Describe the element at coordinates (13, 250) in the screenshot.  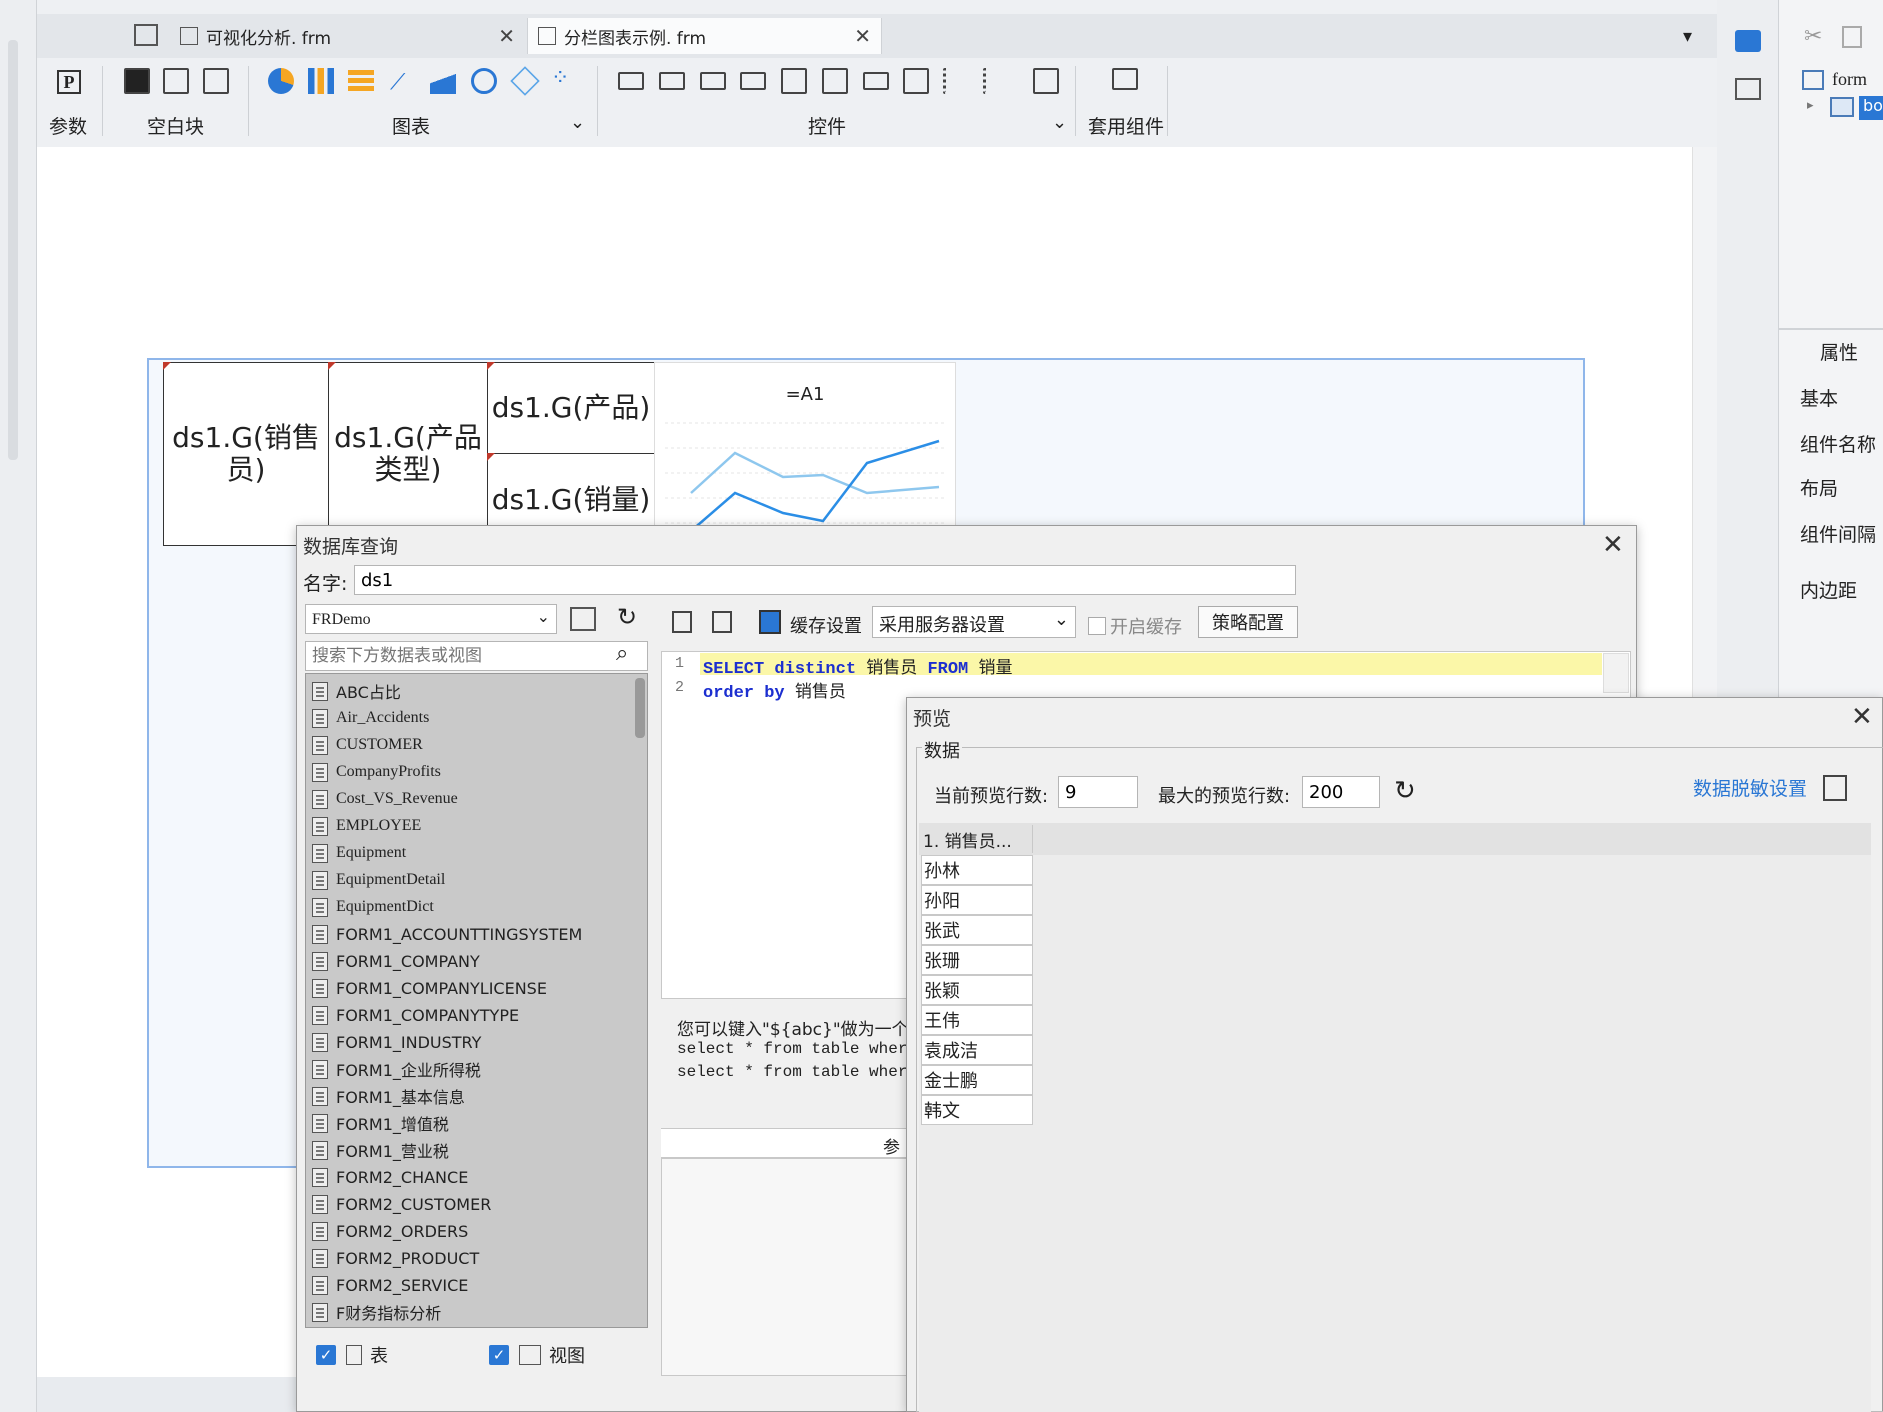
I see `left-scrollbar` at that location.